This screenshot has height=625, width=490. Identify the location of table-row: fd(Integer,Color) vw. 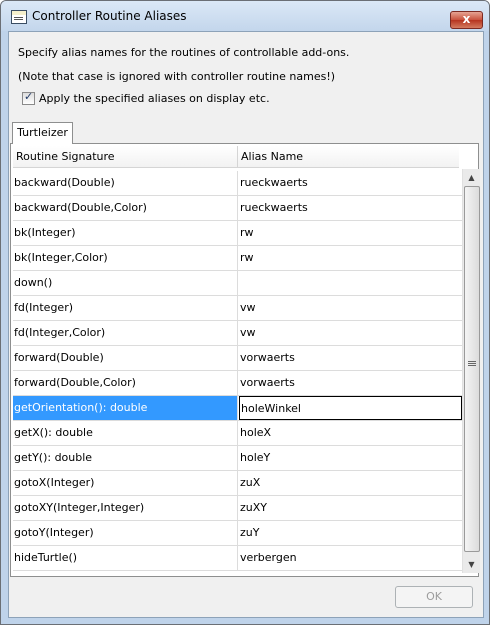
(237, 333).